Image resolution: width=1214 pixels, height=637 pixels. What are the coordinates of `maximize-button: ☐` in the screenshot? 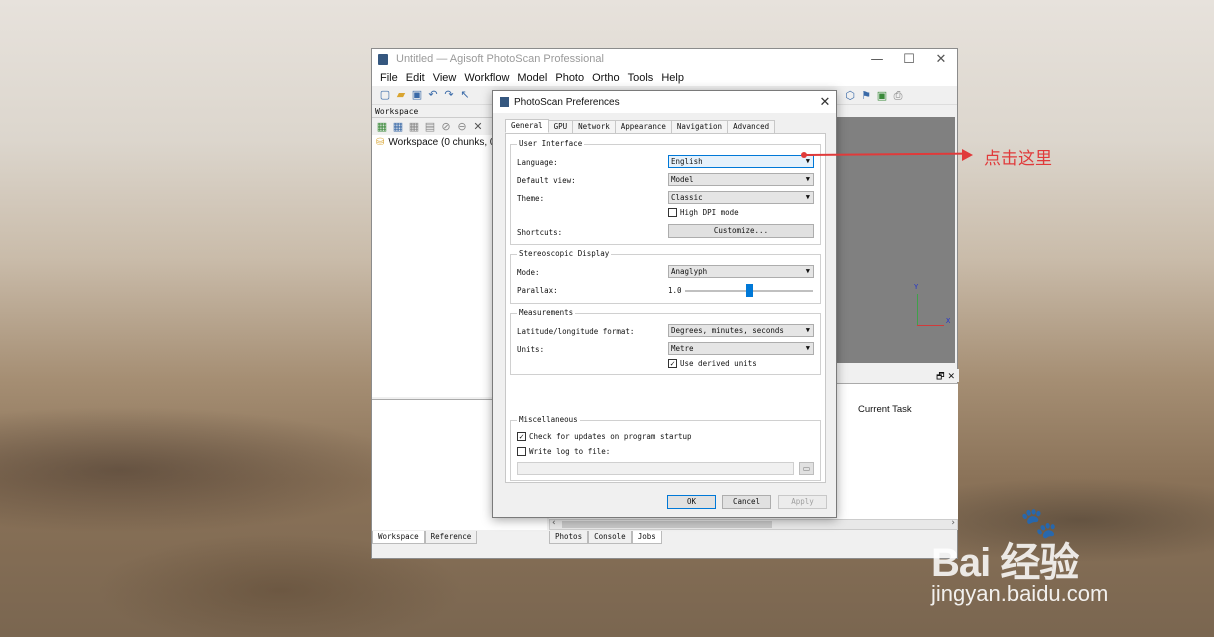 It's located at (909, 59).